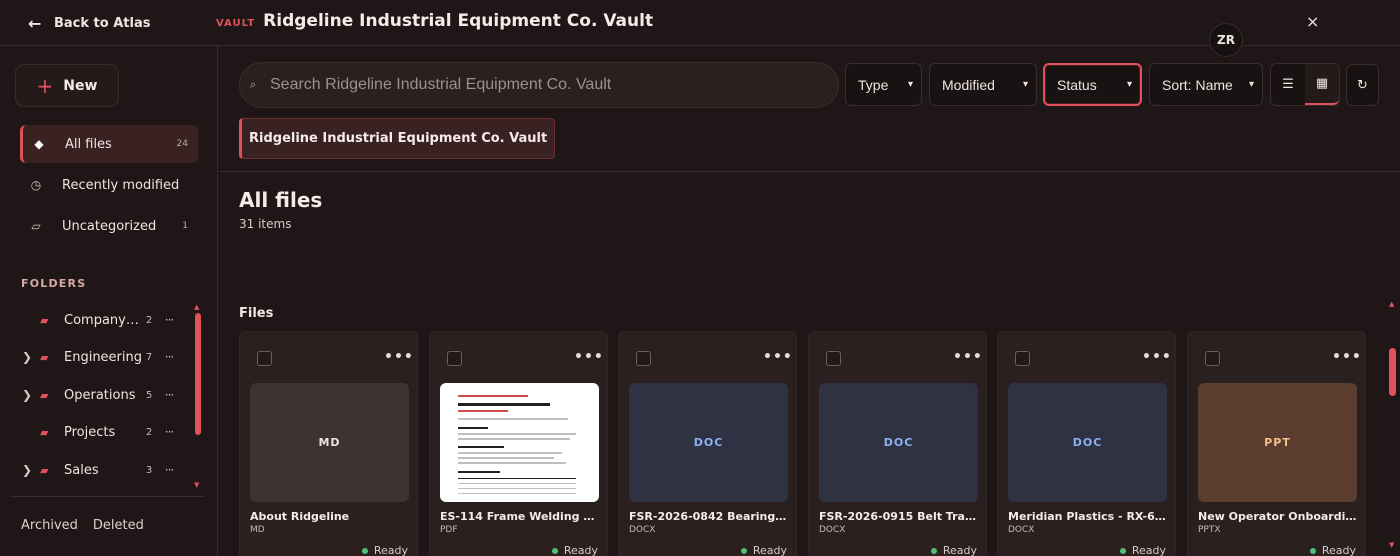  I want to click on file-type: PDF, so click(449, 530).